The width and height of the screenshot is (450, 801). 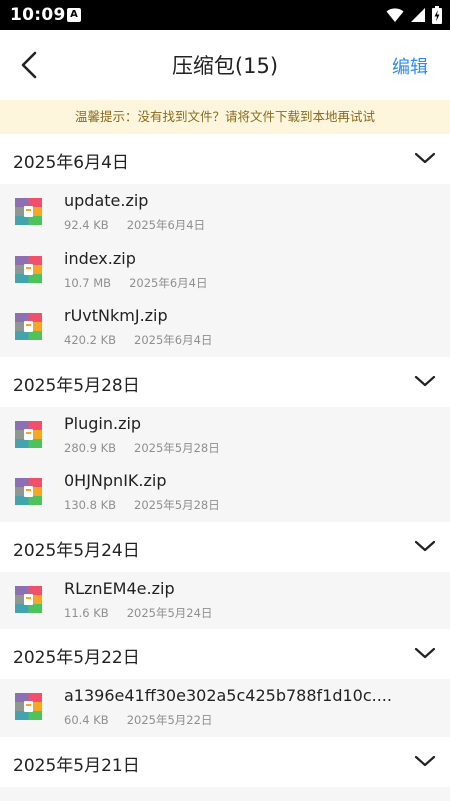 What do you see at coordinates (169, 612) in the screenshot?
I see `file-date: 2025年5月24日` at bounding box center [169, 612].